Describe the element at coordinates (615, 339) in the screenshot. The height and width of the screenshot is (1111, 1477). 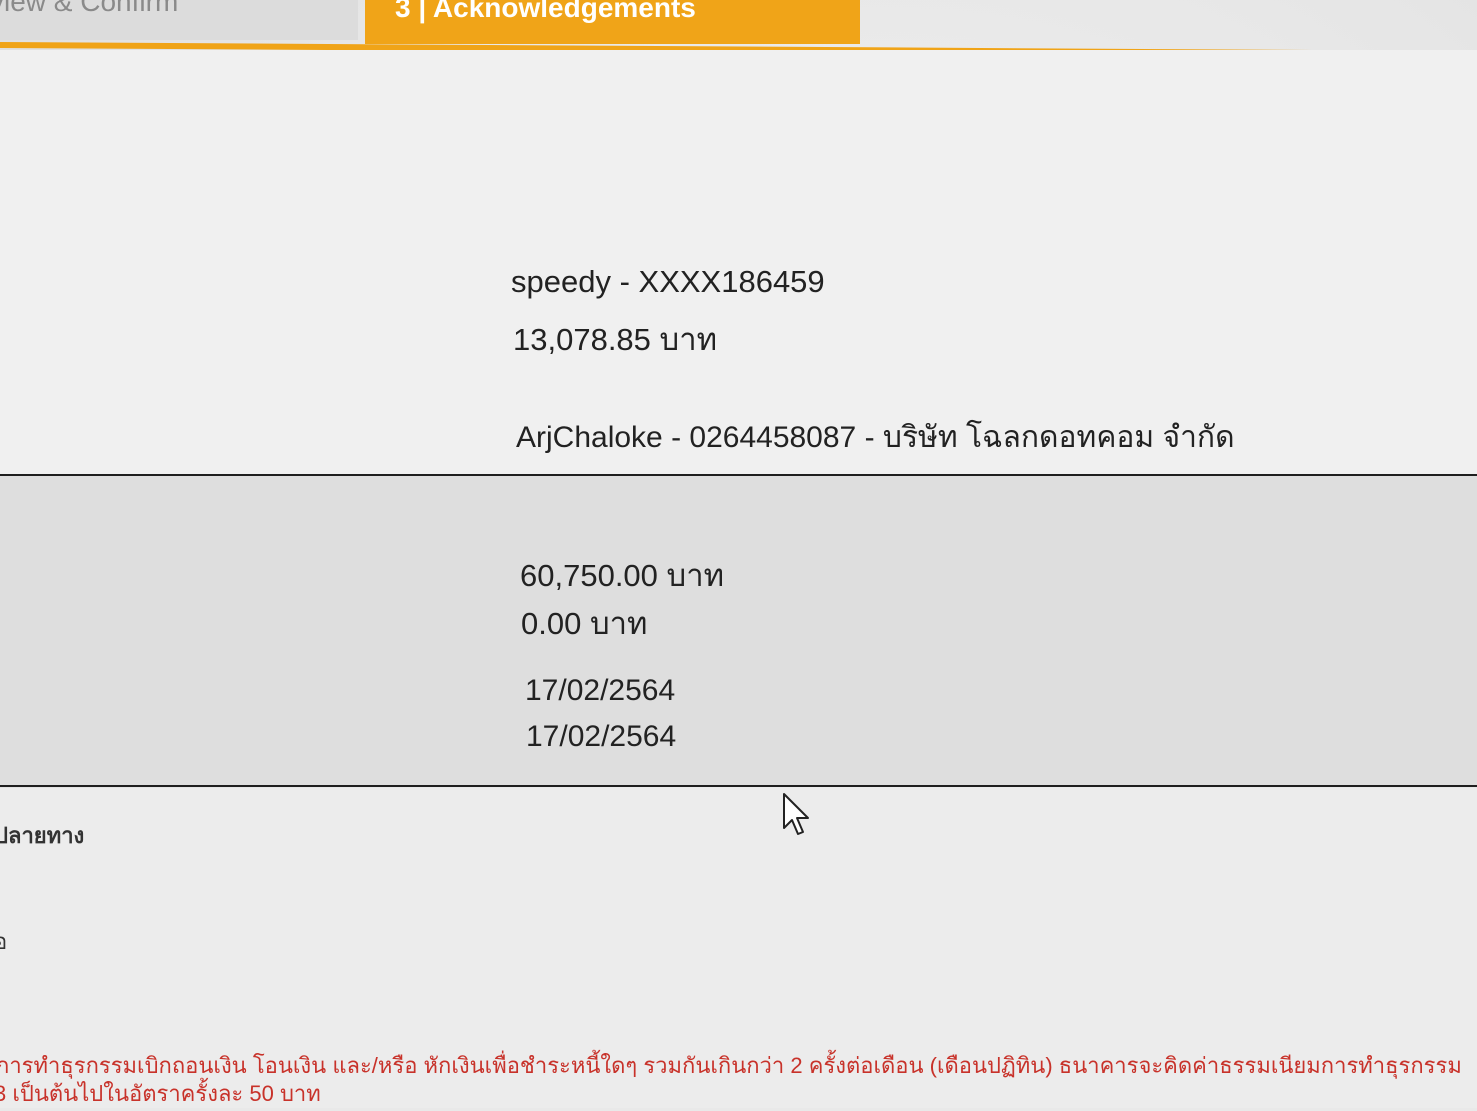
I see `available-balance-value: 13,078.85 บาท` at that location.